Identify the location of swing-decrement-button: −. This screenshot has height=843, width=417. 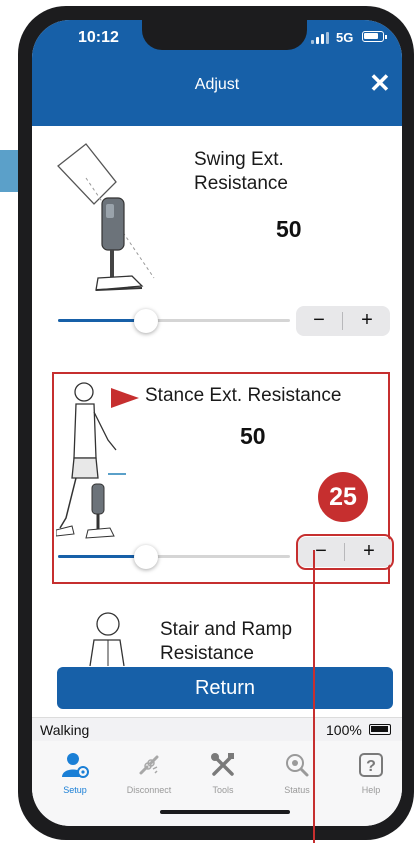
(319, 321).